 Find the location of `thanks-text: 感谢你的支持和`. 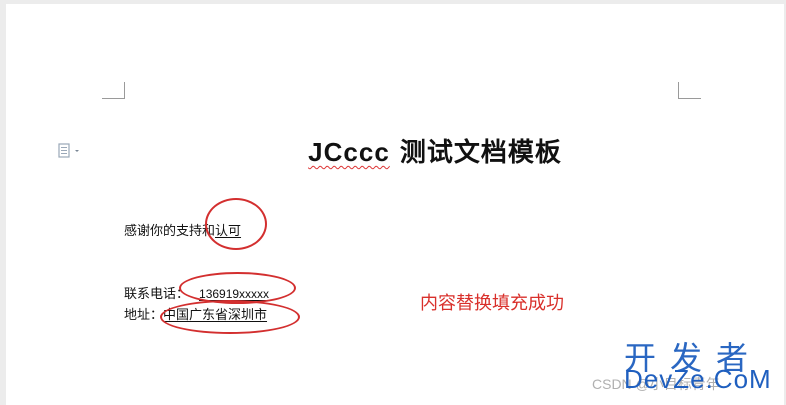

thanks-text: 感谢你的支持和 is located at coordinates (170, 231).